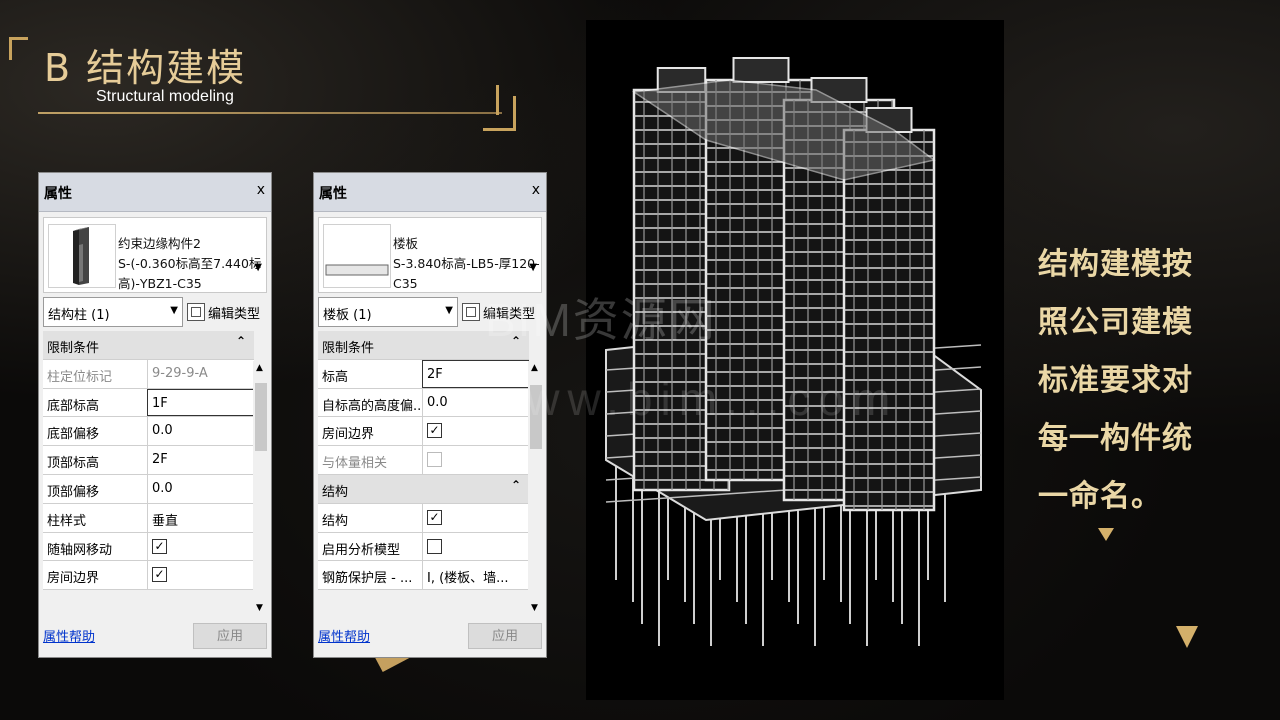 The width and height of the screenshot is (1280, 720). I want to click on property-label: 随轴网移动, so click(80, 550).